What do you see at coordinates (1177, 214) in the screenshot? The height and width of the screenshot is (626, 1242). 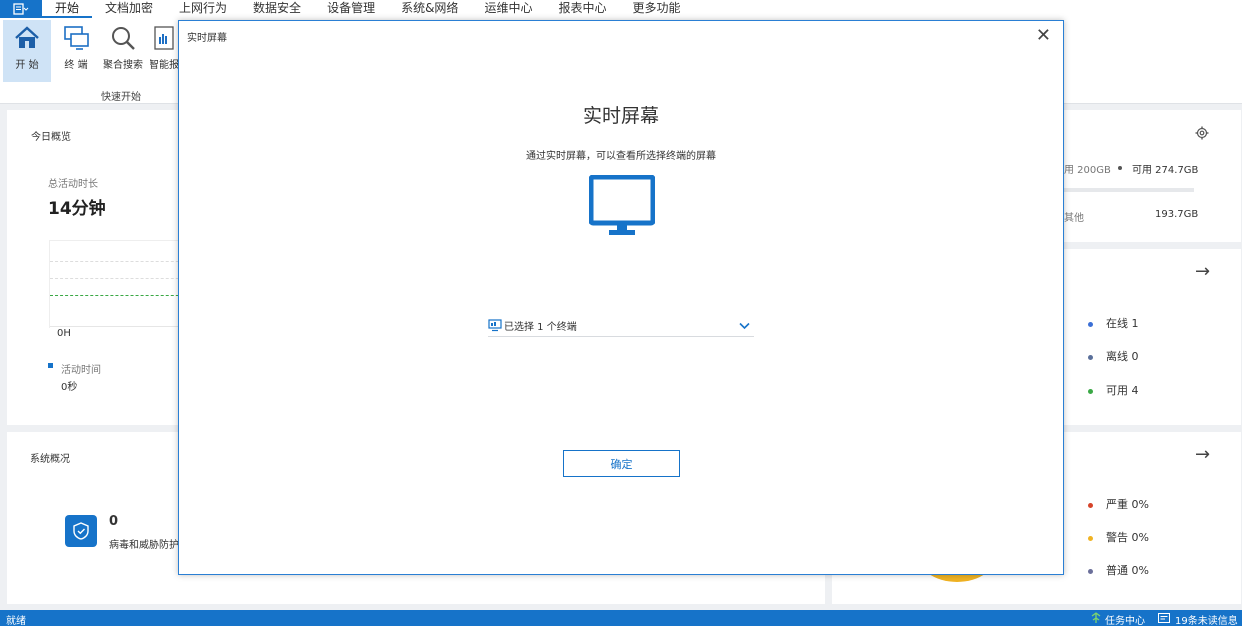 I see `disk-other-value: 193.7GB` at bounding box center [1177, 214].